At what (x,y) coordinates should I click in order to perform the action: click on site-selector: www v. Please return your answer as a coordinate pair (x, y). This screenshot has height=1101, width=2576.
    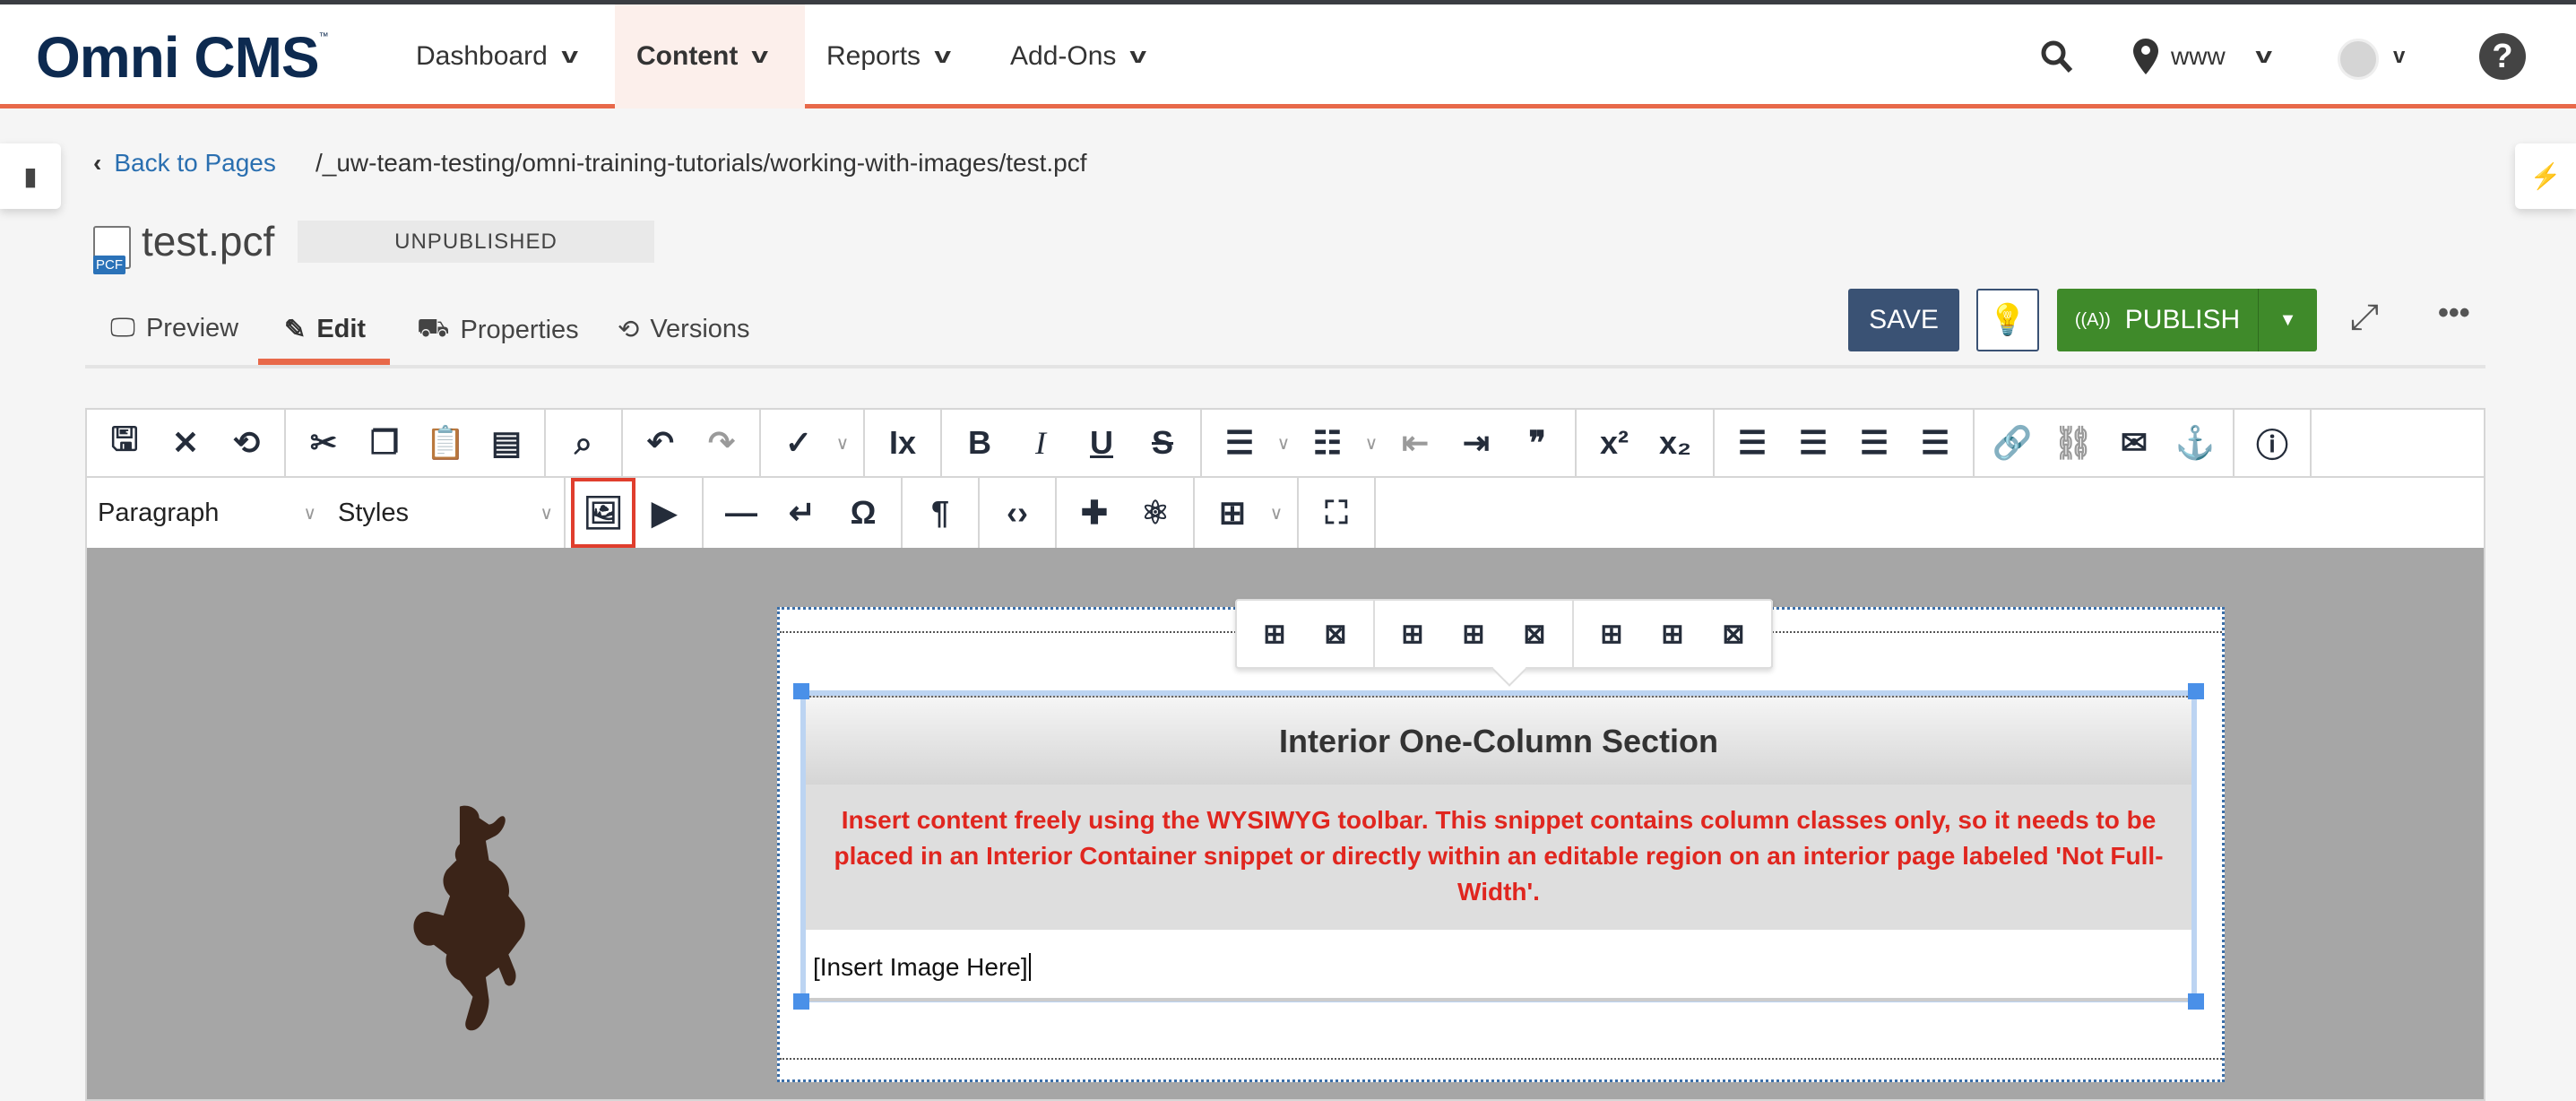
    Looking at the image, I should click on (2202, 56).